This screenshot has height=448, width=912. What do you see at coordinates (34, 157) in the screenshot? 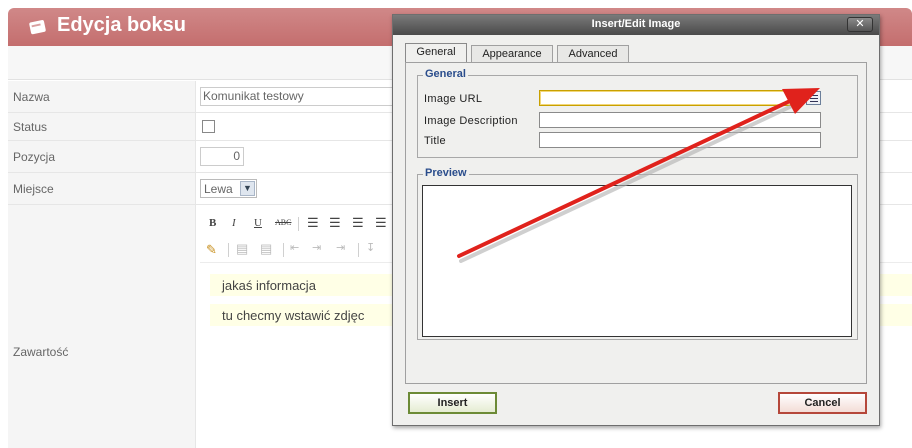
I see `pozycja-label: Pozycja` at bounding box center [34, 157].